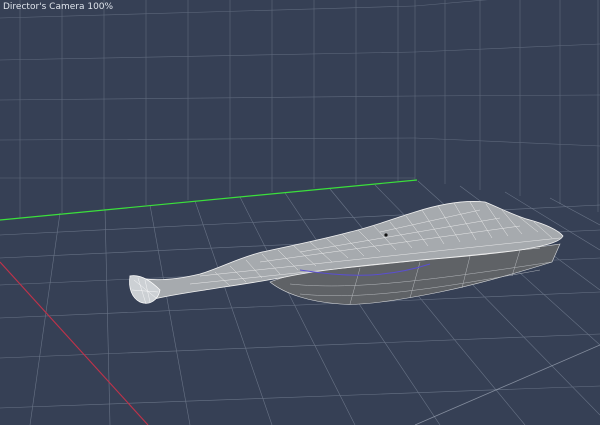 The image size is (600, 425). I want to click on z-axis-line, so click(74, 343).